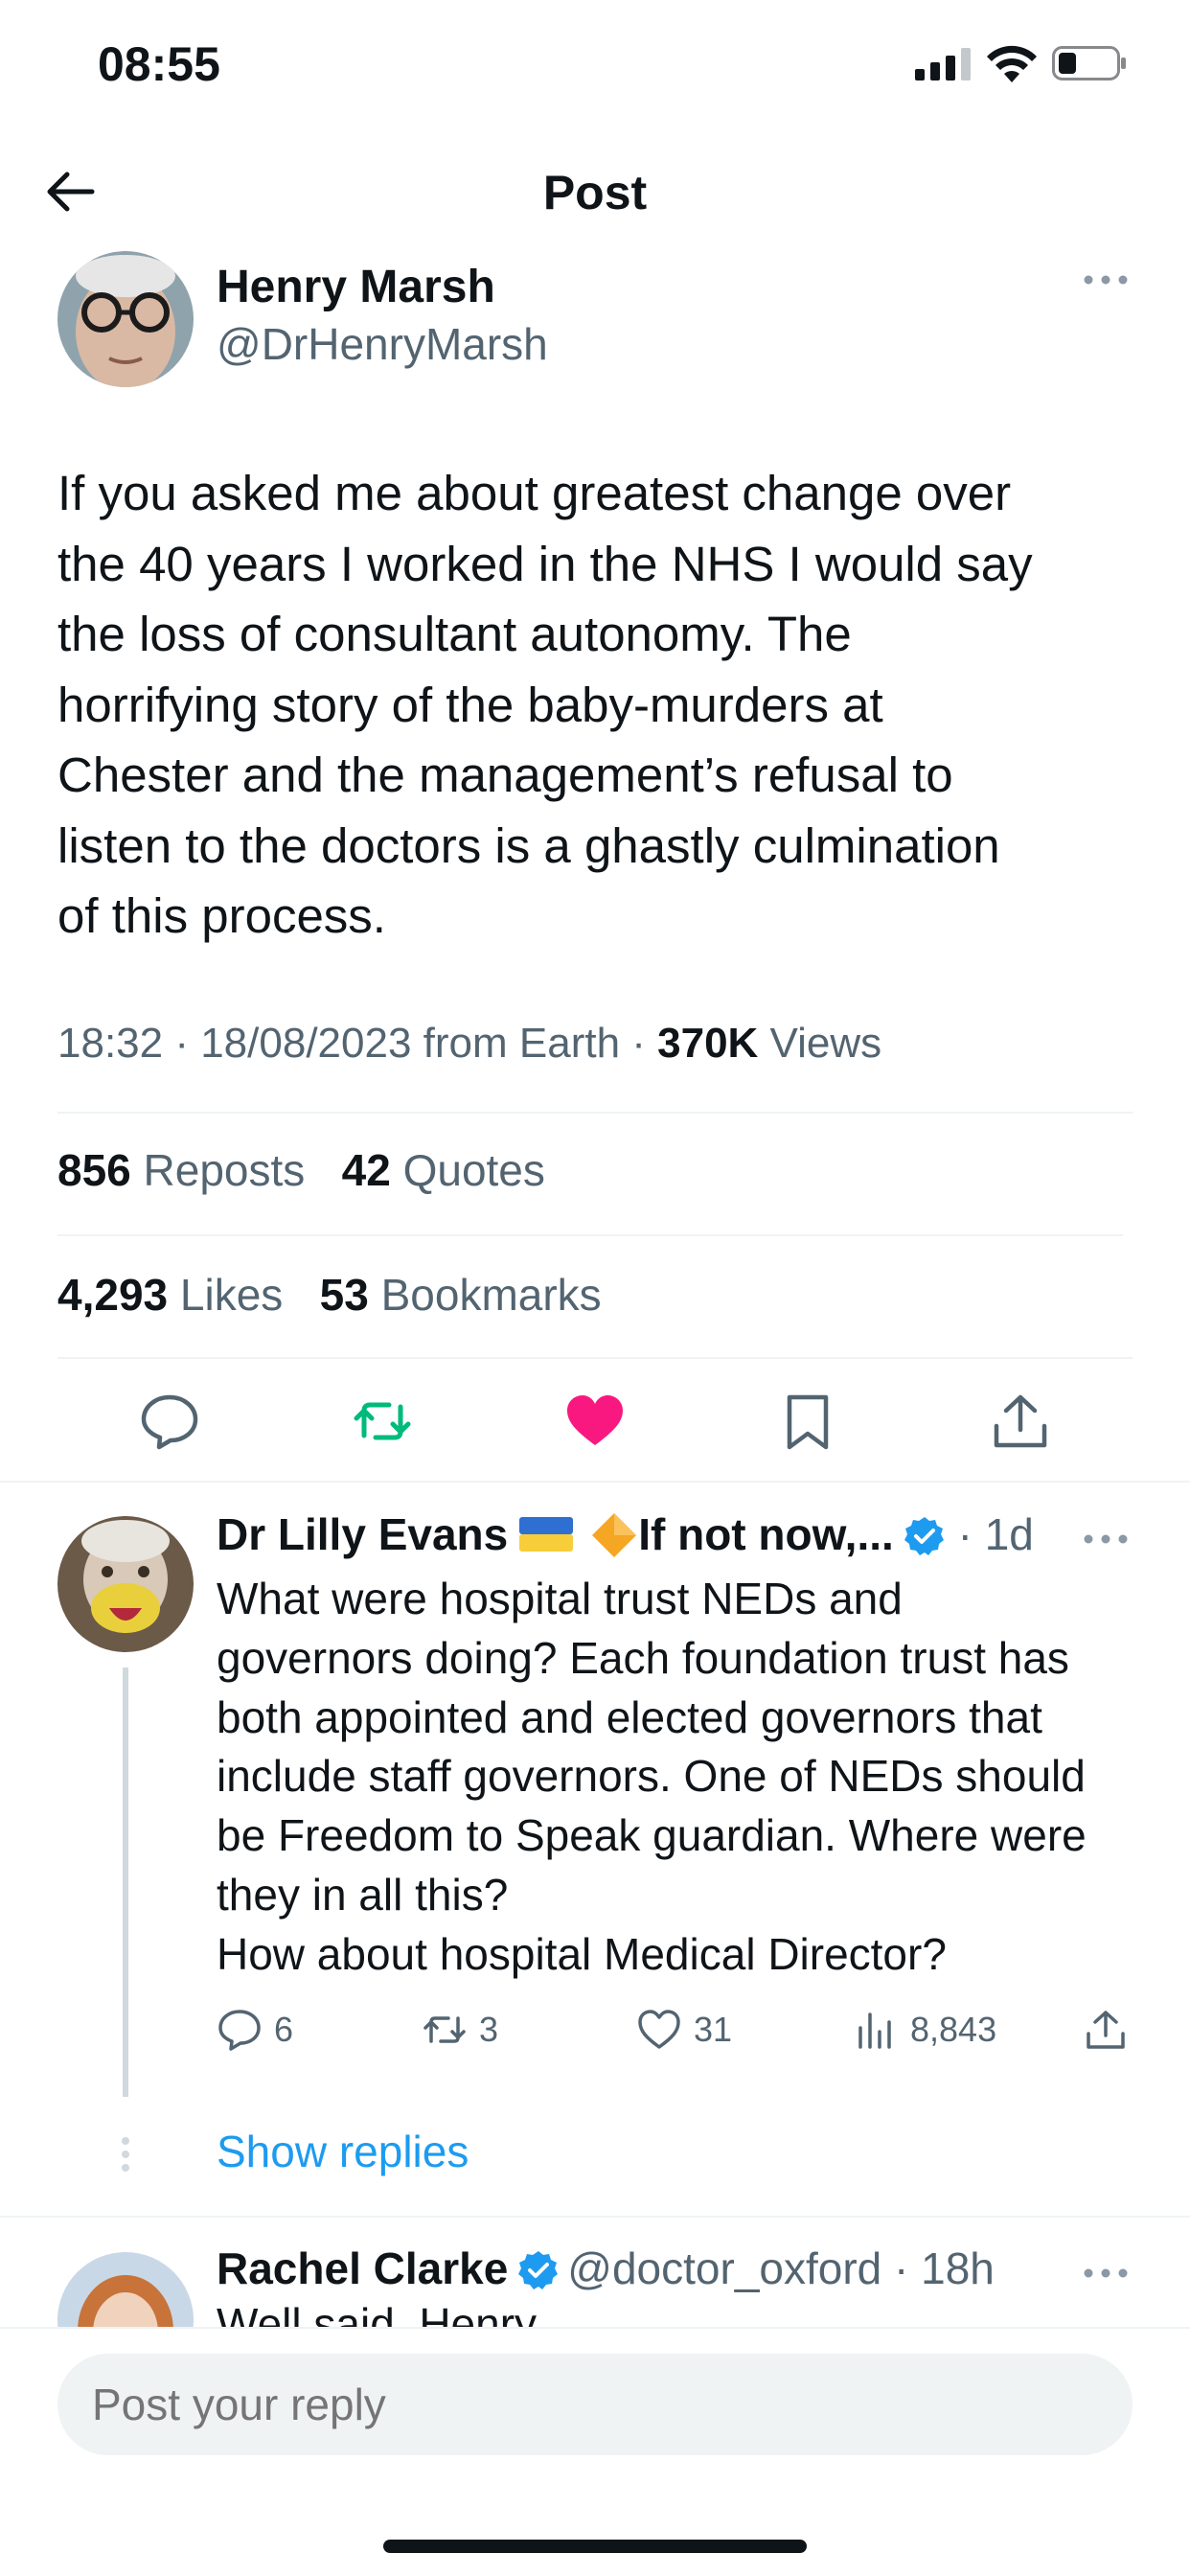  I want to click on home-indicator, so click(595, 2546).